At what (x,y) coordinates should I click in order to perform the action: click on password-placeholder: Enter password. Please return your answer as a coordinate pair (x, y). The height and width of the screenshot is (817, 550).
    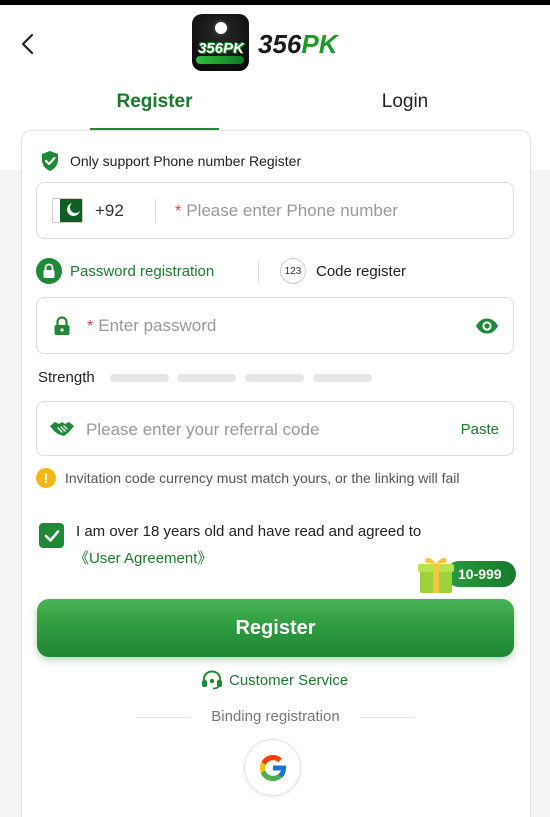
    Looking at the image, I should click on (157, 325).